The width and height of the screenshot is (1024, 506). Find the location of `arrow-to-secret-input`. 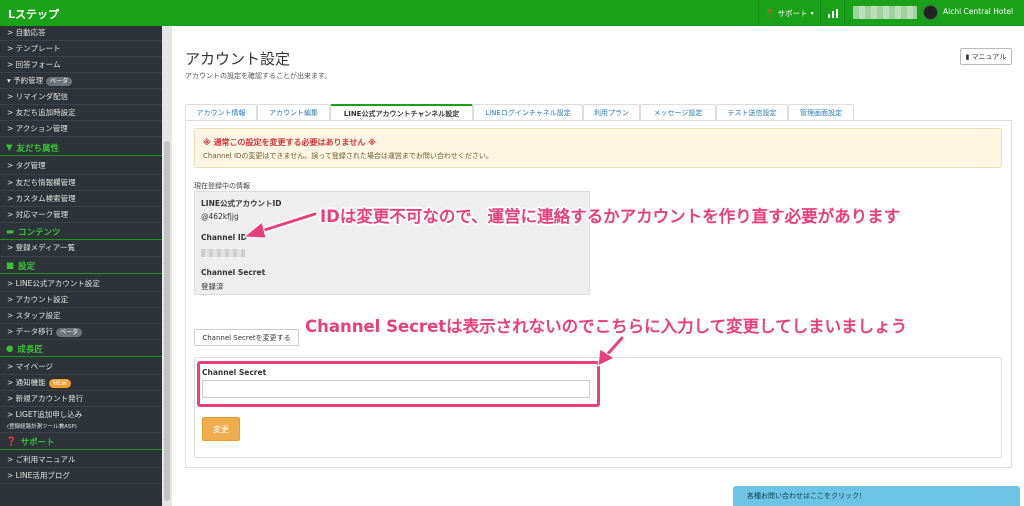

arrow-to-secret-input is located at coordinates (611, 351).